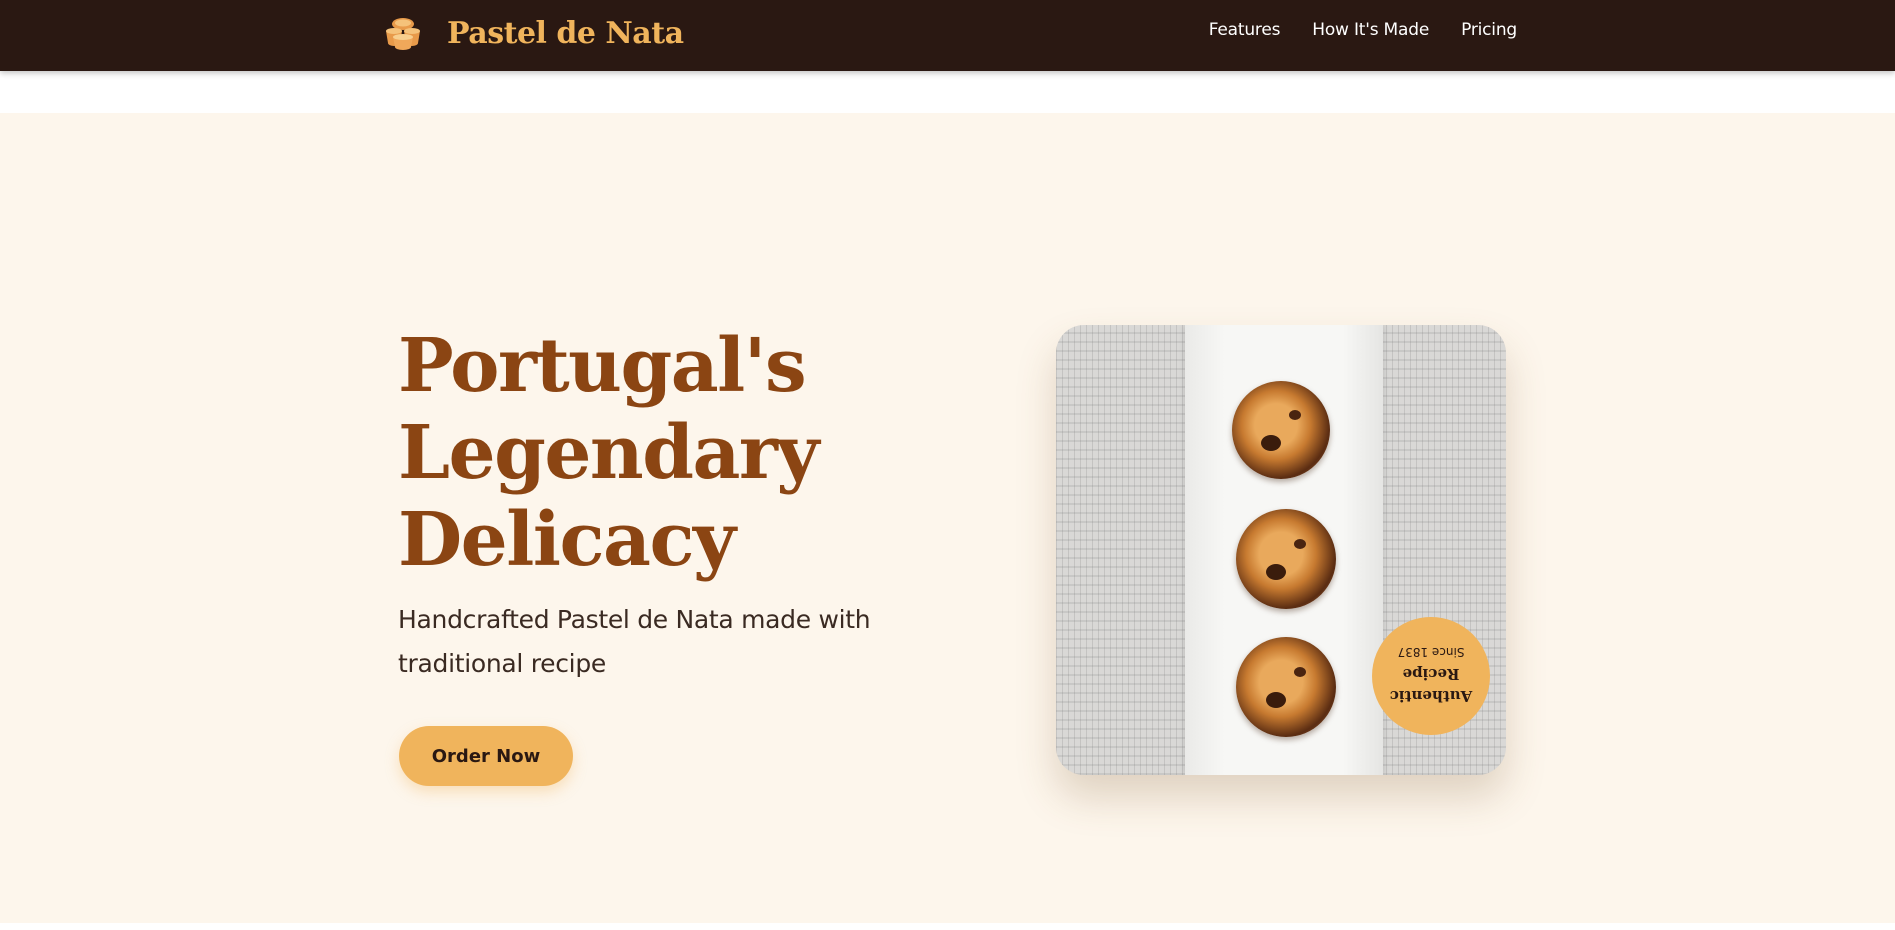 Image resolution: width=1895 pixels, height=930 pixels. I want to click on authentic-recipe-badge: Authentic Recipe Since 1837, so click(1431, 676).